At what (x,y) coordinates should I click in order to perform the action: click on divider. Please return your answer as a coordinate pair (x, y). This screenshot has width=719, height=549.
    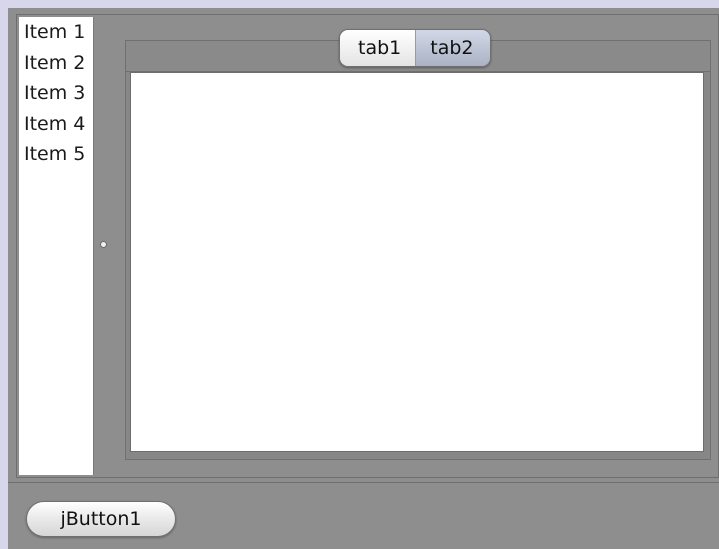
    Looking at the image, I should click on (363, 482).